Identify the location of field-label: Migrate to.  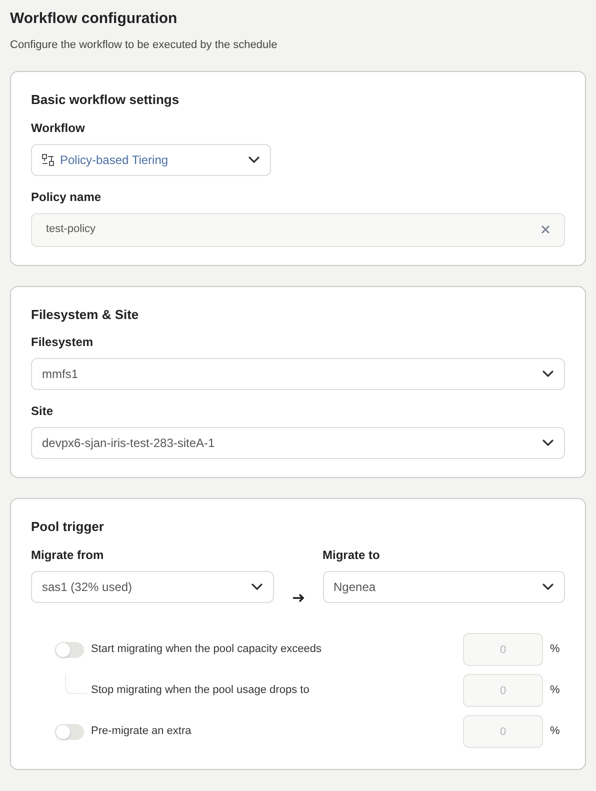
(351, 555).